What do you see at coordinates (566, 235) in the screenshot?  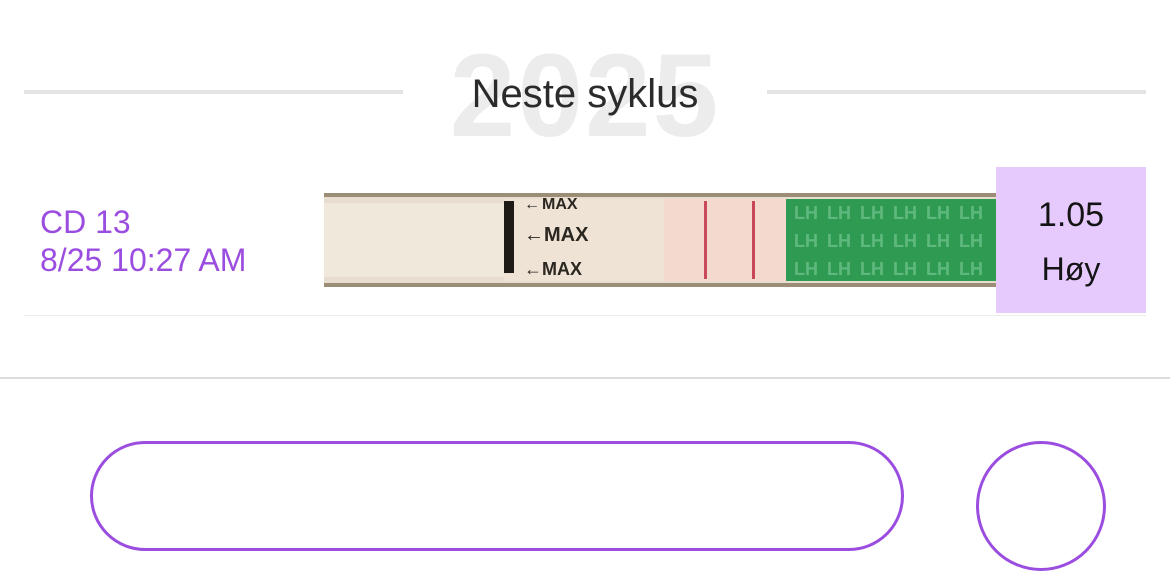 I see `max-marker-mid-text: MAX` at bounding box center [566, 235].